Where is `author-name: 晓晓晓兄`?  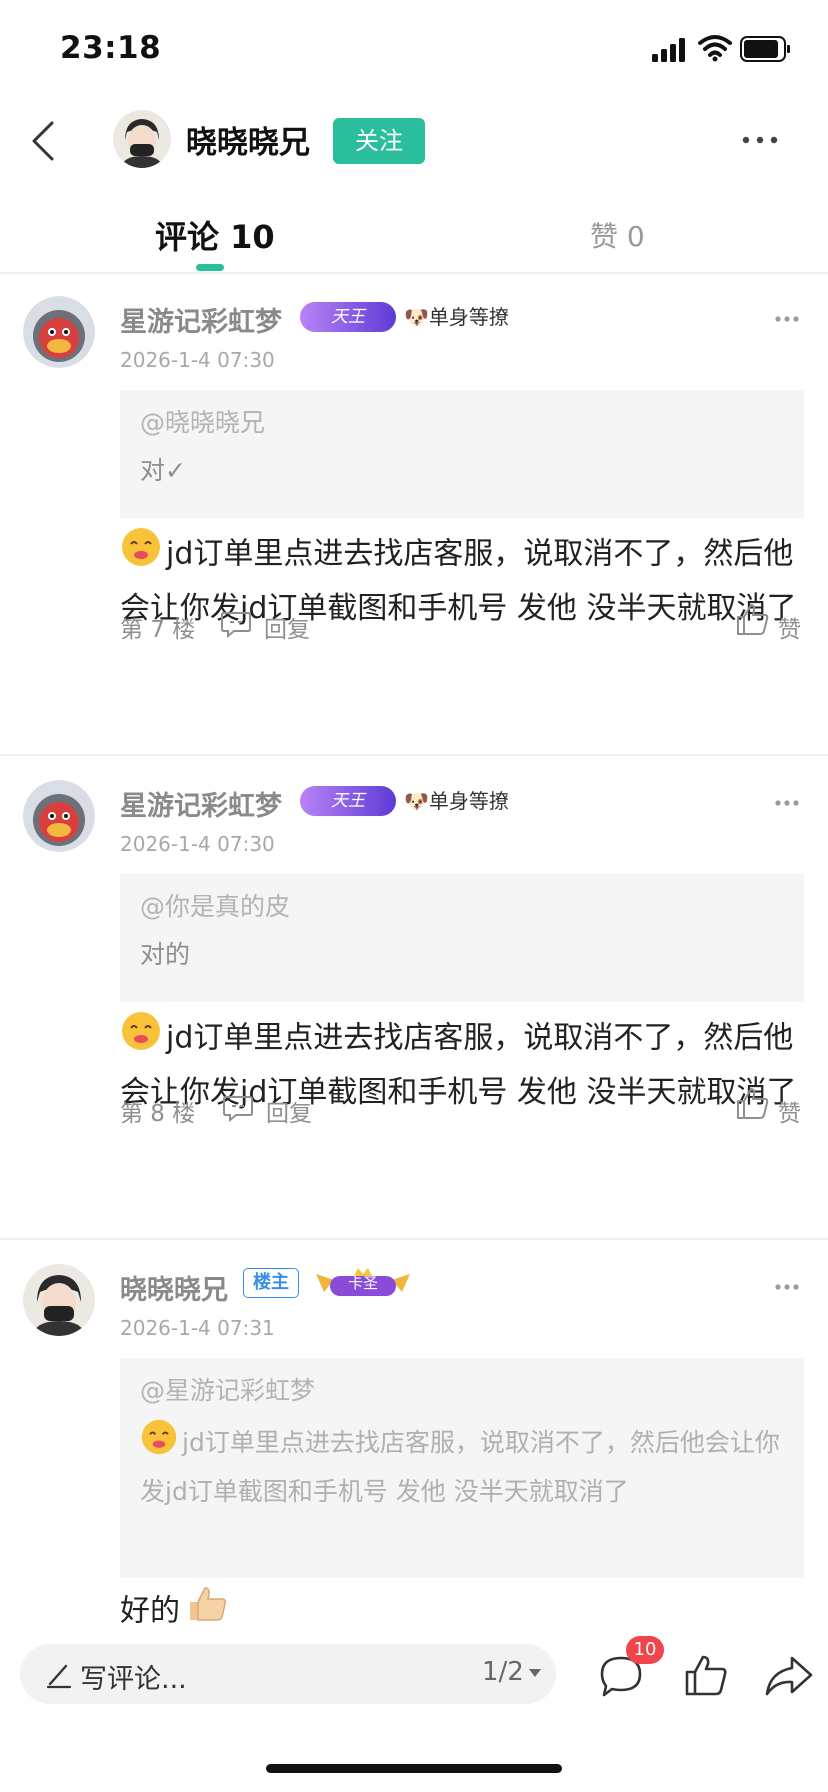 author-name: 晓晓晓兄 is located at coordinates (248, 139).